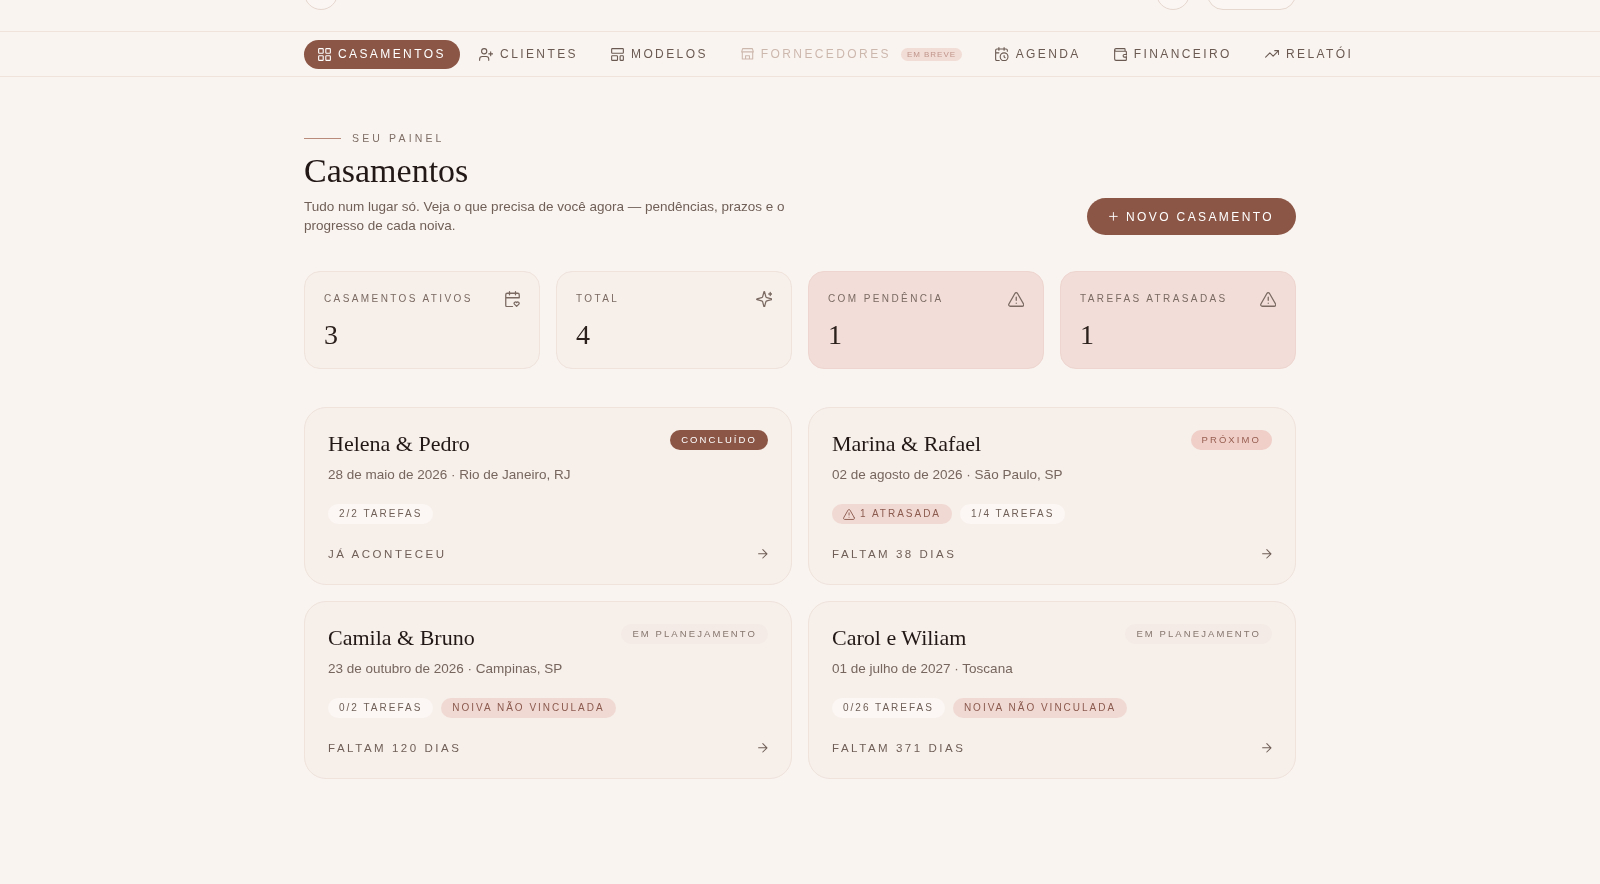 Image resolution: width=1600 pixels, height=884 pixels. I want to click on sparkles-icon, so click(763, 299).